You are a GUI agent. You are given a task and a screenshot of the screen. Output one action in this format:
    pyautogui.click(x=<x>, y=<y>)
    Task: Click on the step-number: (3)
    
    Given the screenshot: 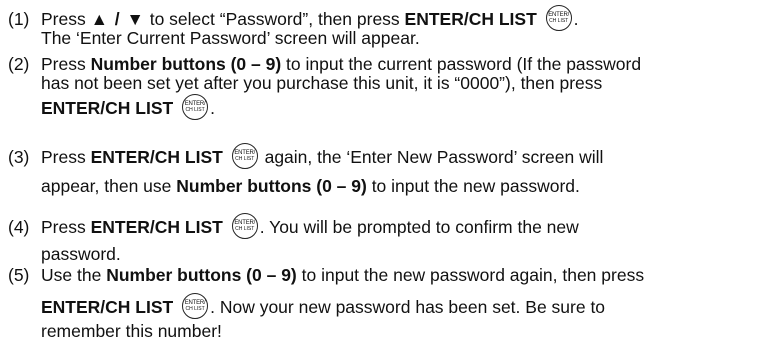 What is the action you would take?
    pyautogui.click(x=19, y=157)
    